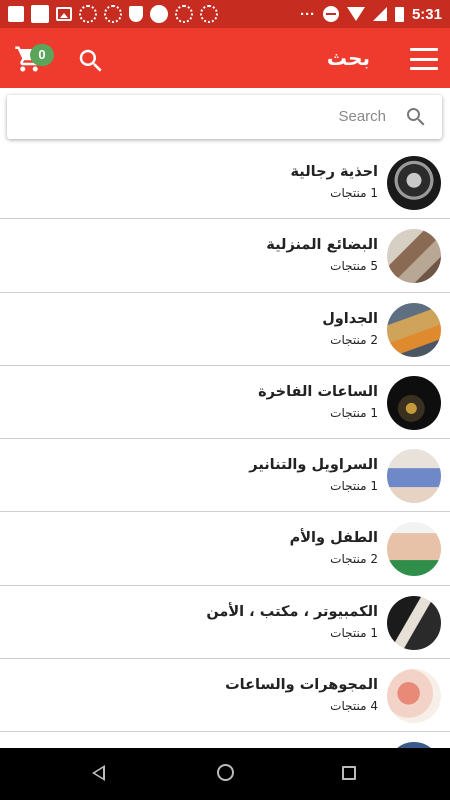 This screenshot has height=800, width=450. I want to click on list-item: الساعات الفاخرة 1 منتجات, so click(225, 403).